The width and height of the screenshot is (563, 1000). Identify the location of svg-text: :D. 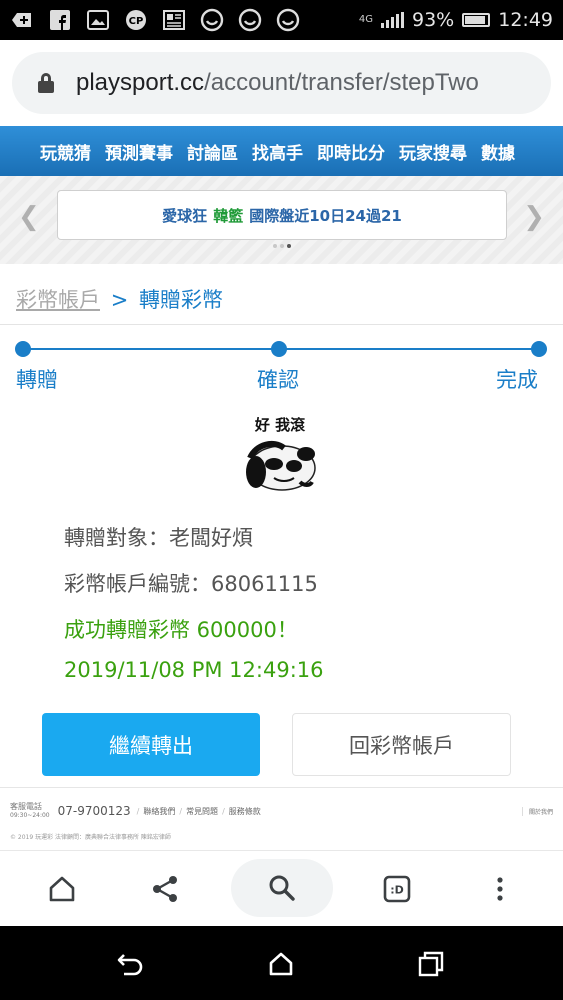
(397, 890).